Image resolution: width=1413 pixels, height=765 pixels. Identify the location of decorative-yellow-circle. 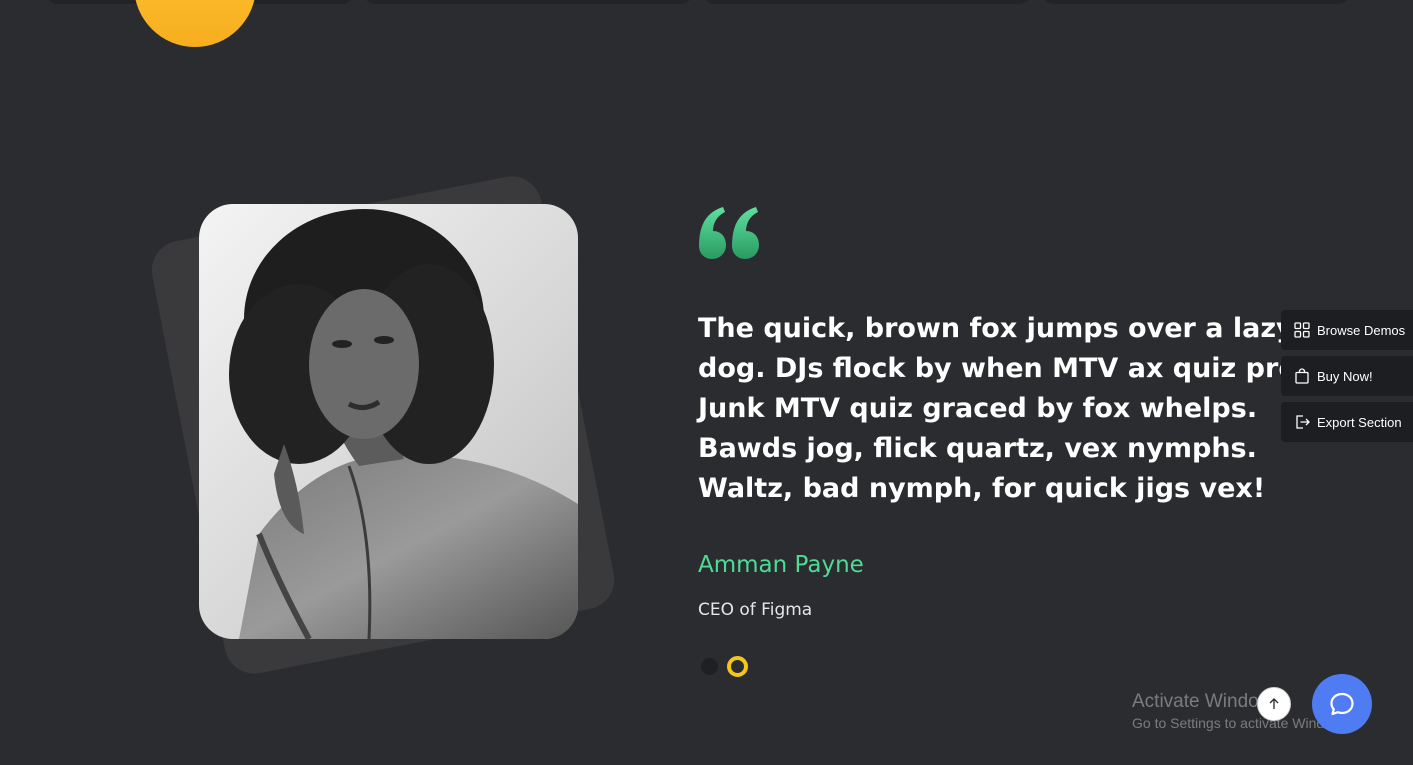
(195, 23).